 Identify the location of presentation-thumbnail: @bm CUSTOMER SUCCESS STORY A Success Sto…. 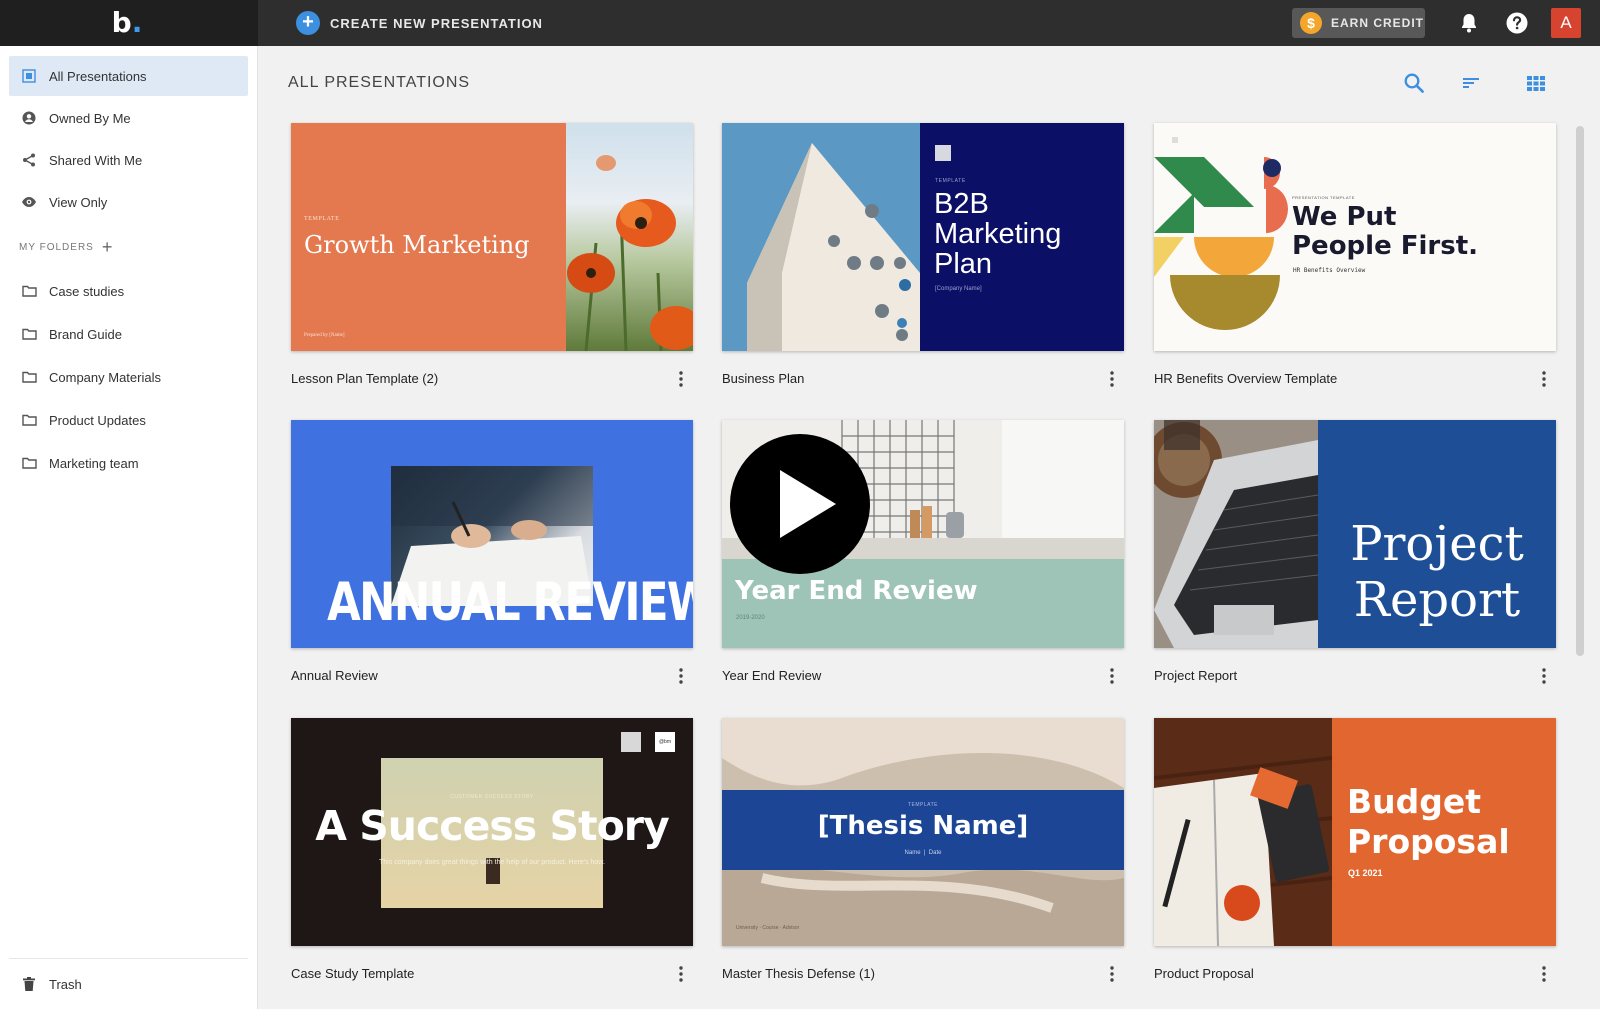
(492, 832).